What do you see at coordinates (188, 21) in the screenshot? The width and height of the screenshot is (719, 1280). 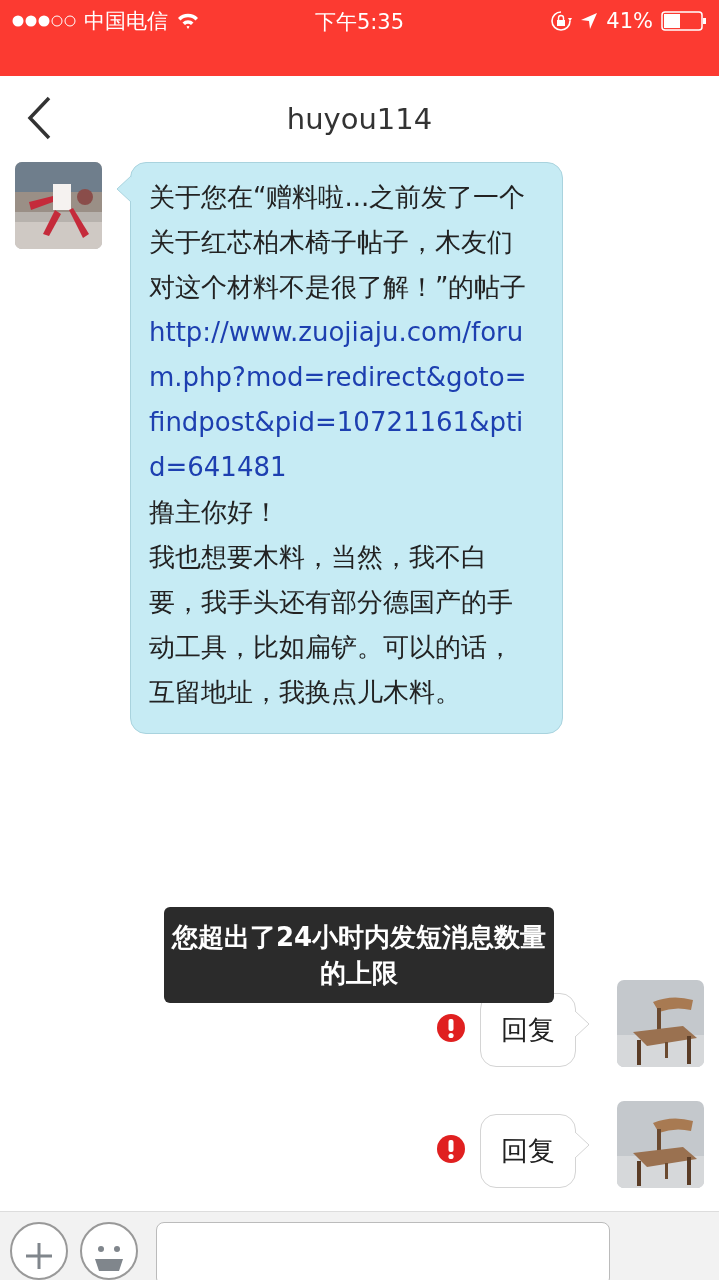 I see `wifi-icon` at bounding box center [188, 21].